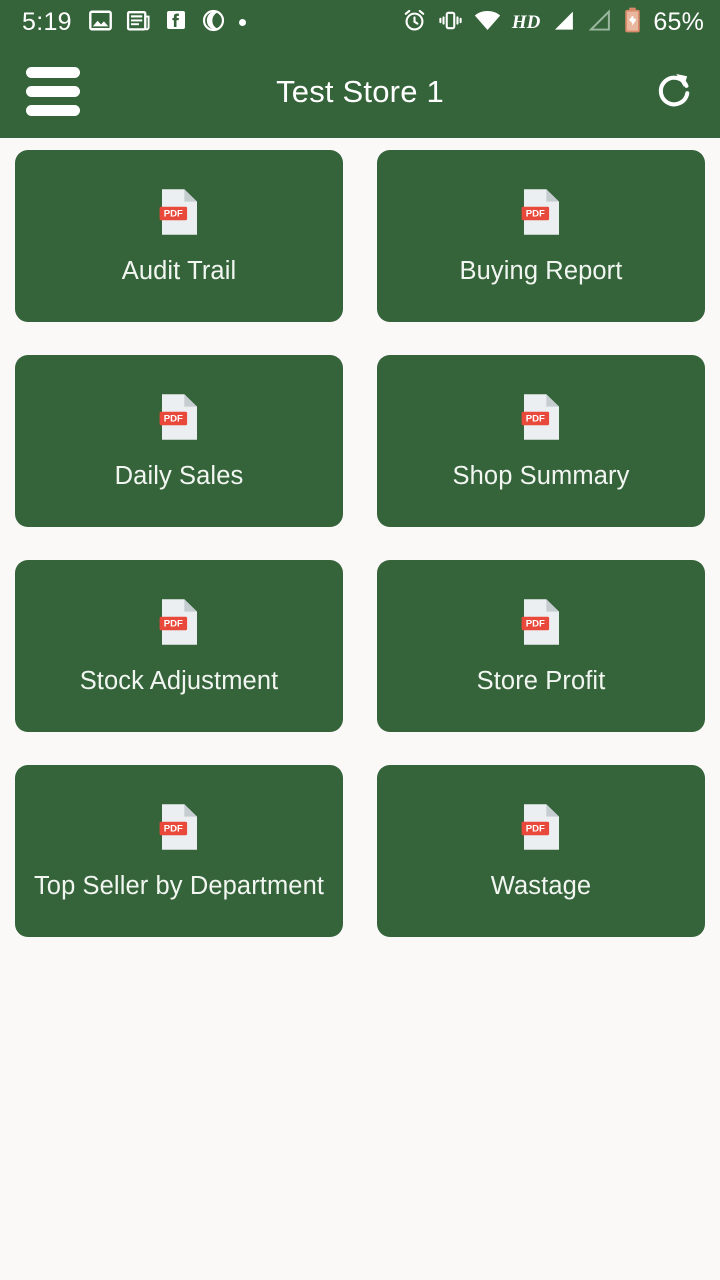 This screenshot has height=1280, width=720. Describe the element at coordinates (179, 270) in the screenshot. I see `report-card-label: Audit Trail` at that location.